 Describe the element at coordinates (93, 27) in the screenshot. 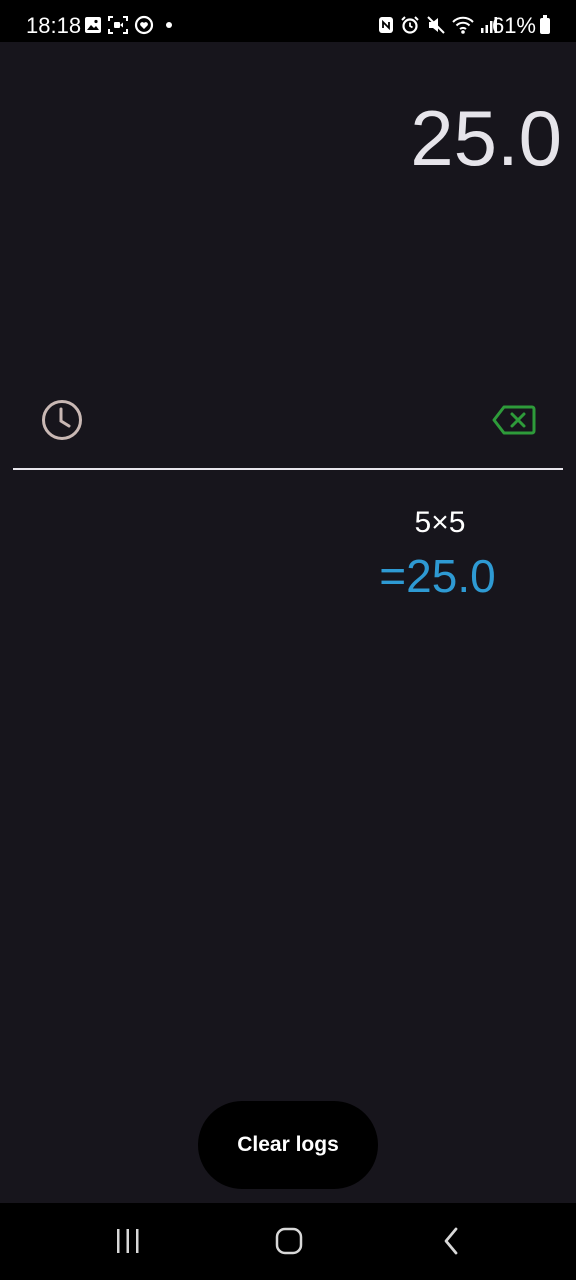

I see `gallery-icon` at that location.